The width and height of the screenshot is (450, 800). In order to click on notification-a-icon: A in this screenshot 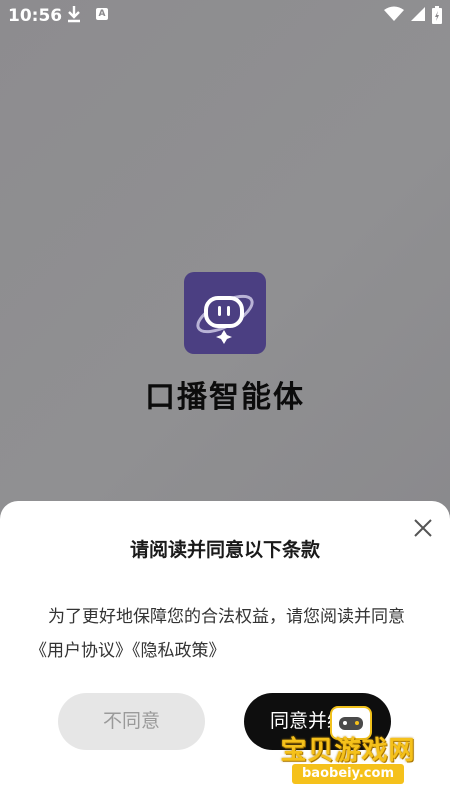, I will do `click(102, 14)`.